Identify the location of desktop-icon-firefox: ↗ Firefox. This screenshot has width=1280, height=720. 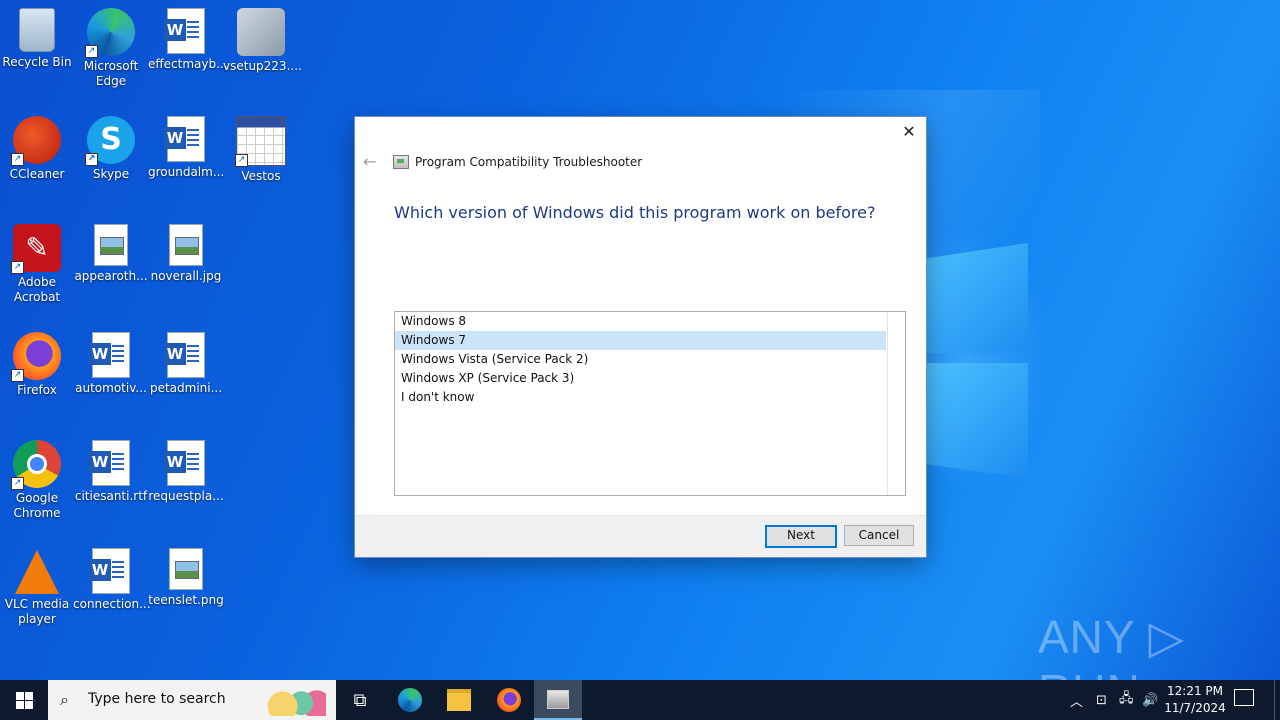
(37, 362).